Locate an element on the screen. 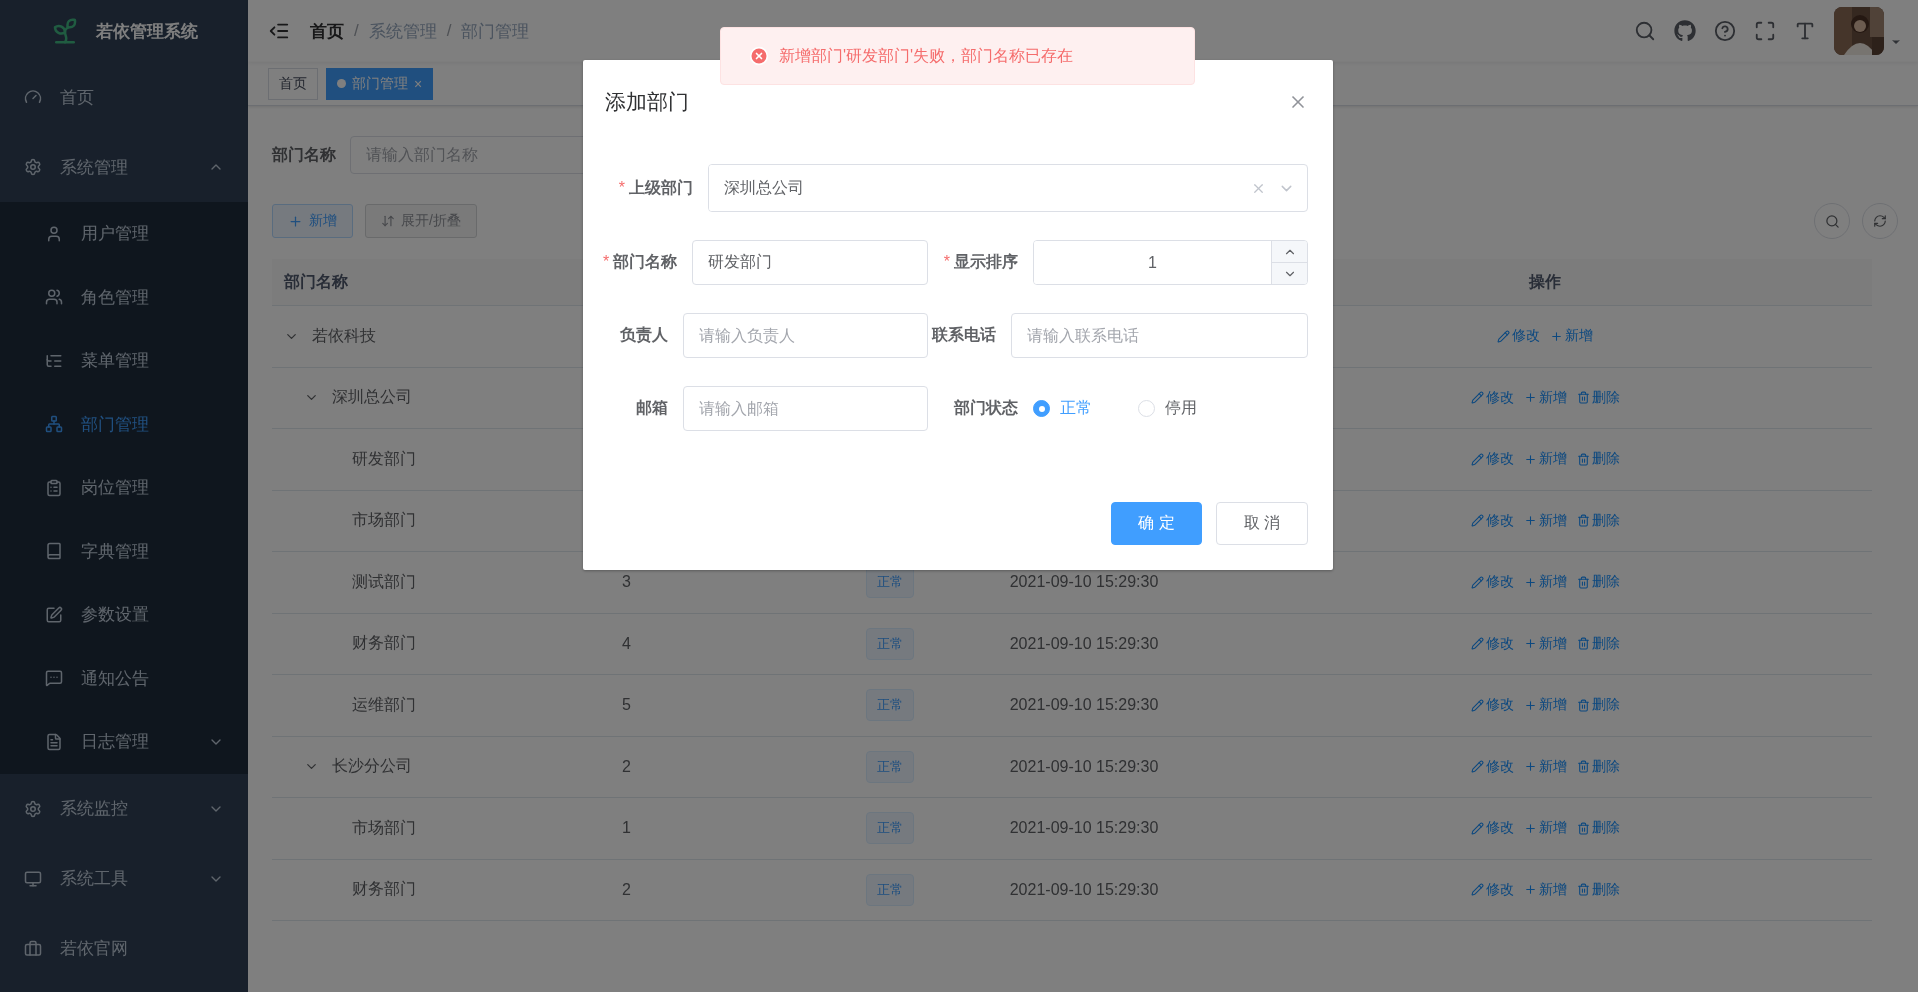 This screenshot has width=1918, height=992. table-cell: 2 is located at coordinates (626, 766).